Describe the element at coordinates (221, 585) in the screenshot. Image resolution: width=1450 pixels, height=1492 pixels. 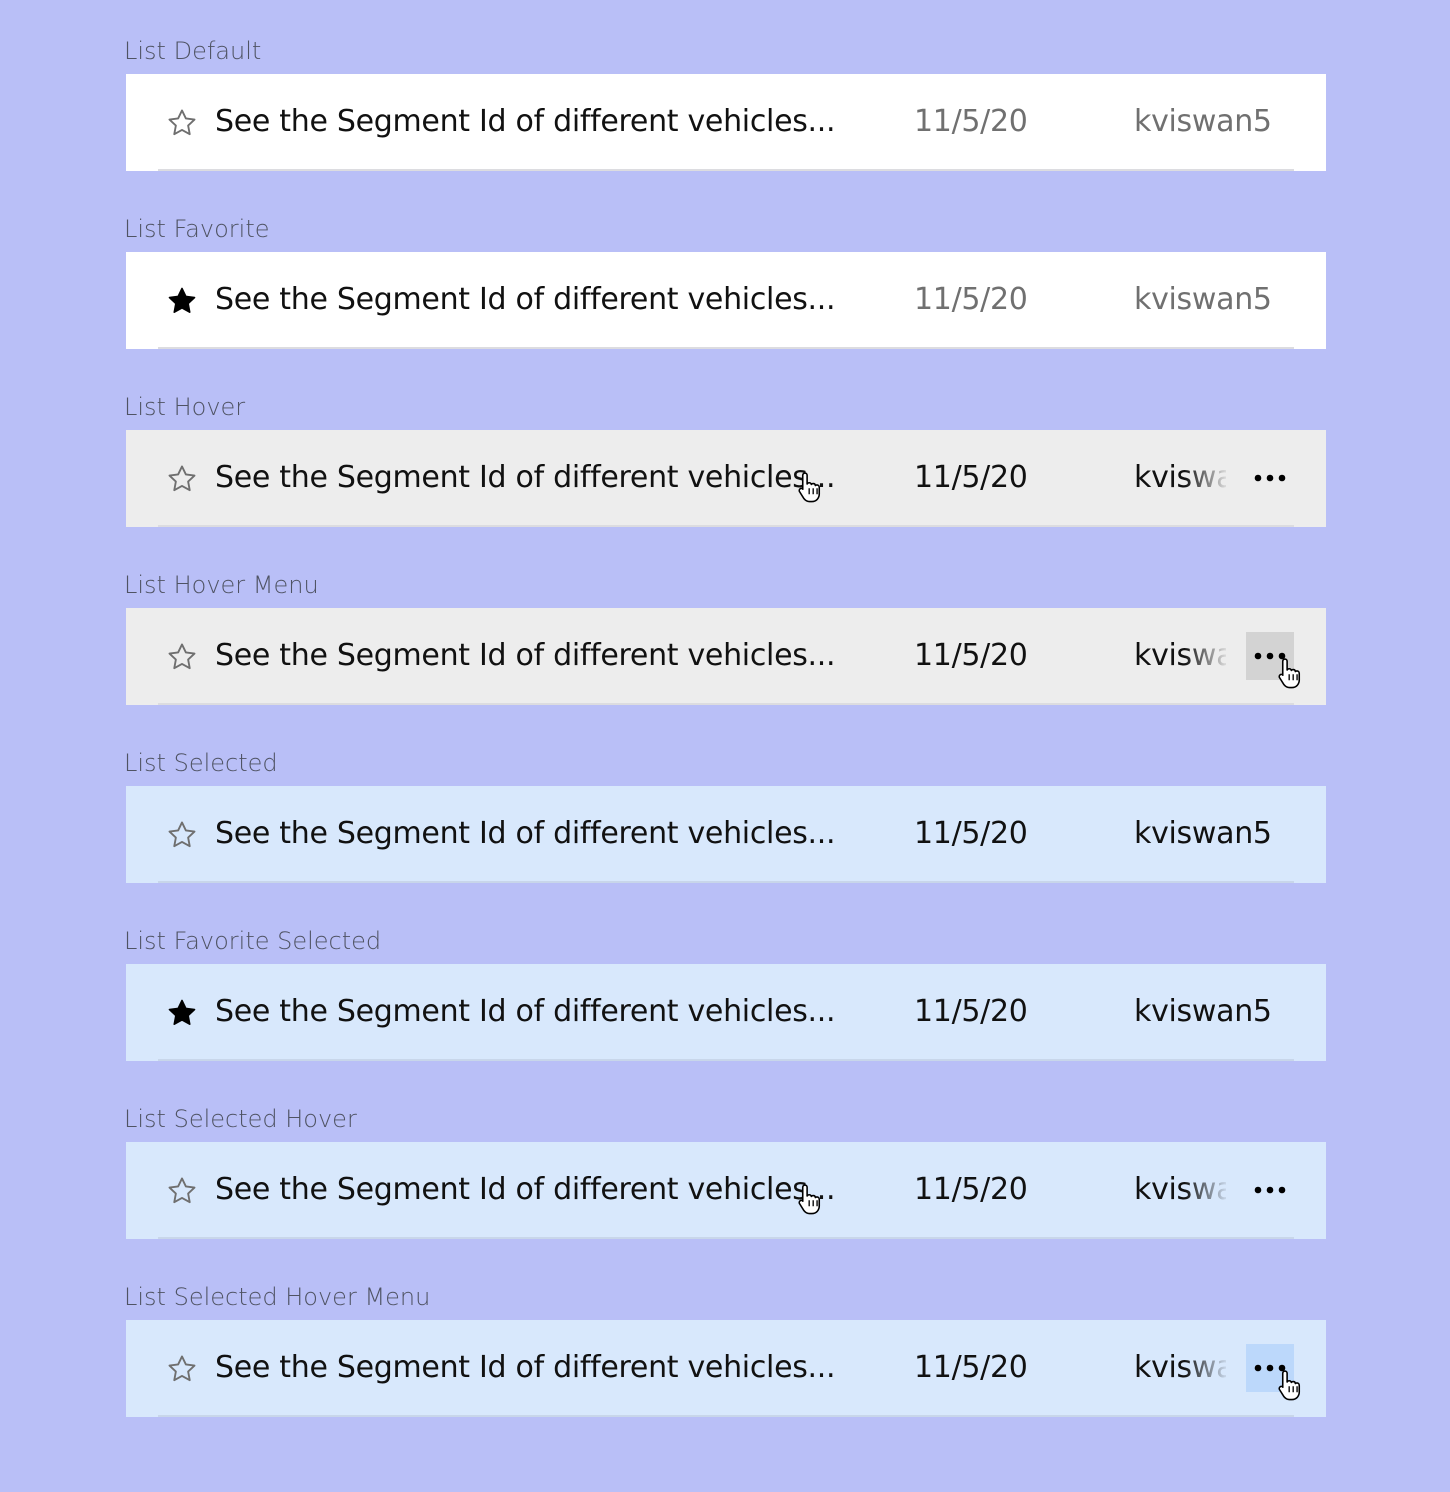
I see `state-label: List Hover Menu` at that location.